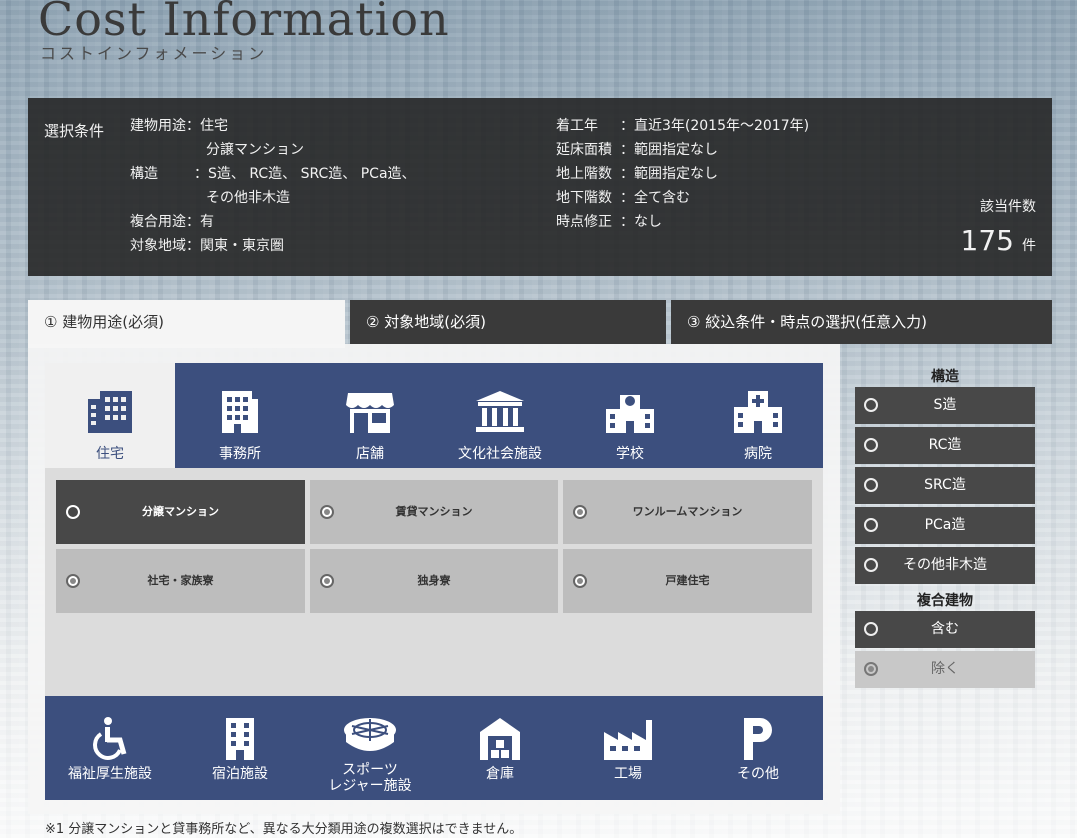 This screenshot has height=838, width=1077. I want to click on structure-other-non-wood: その他非木造, so click(945, 565).